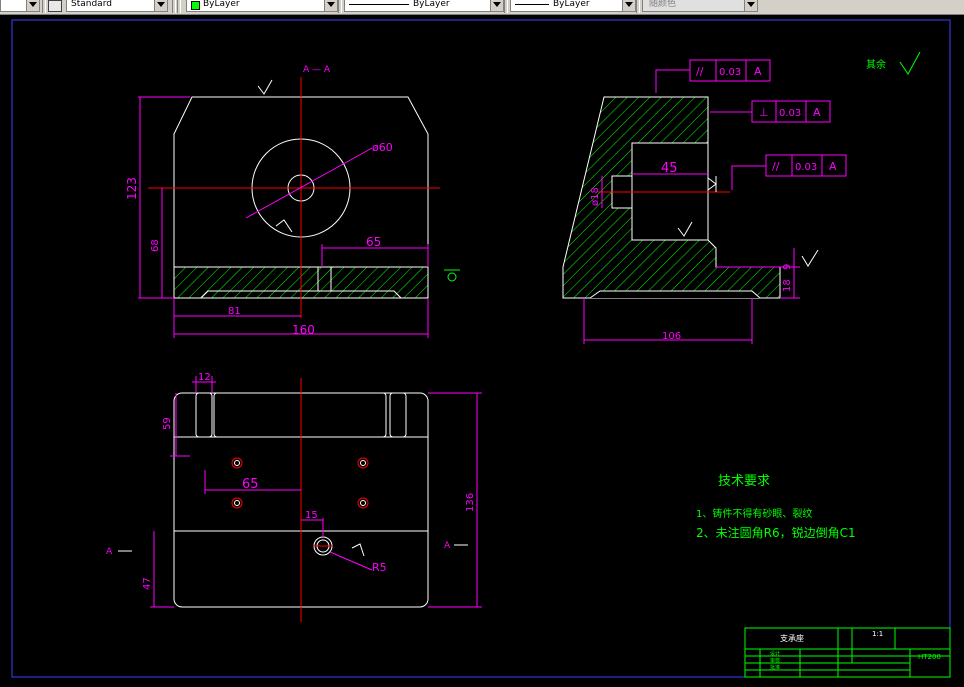 The image size is (964, 687). What do you see at coordinates (712, 184) in the screenshot?
I see `roughness-symbol-hole-icon` at bounding box center [712, 184].